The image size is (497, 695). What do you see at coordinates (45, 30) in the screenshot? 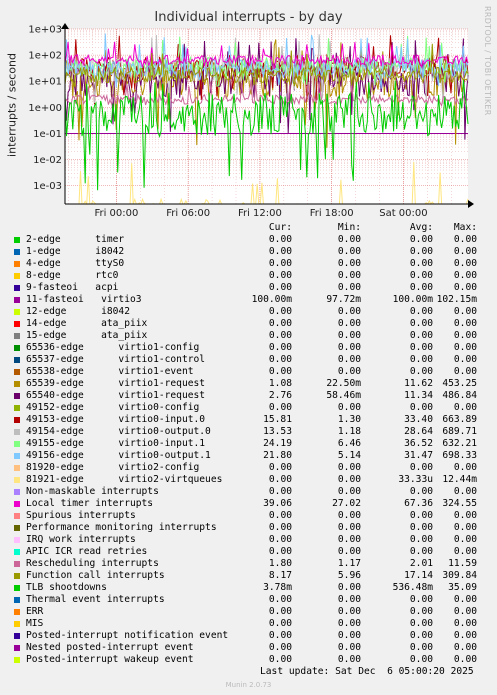
I see `y-tick-label: 1e+03` at bounding box center [45, 30].